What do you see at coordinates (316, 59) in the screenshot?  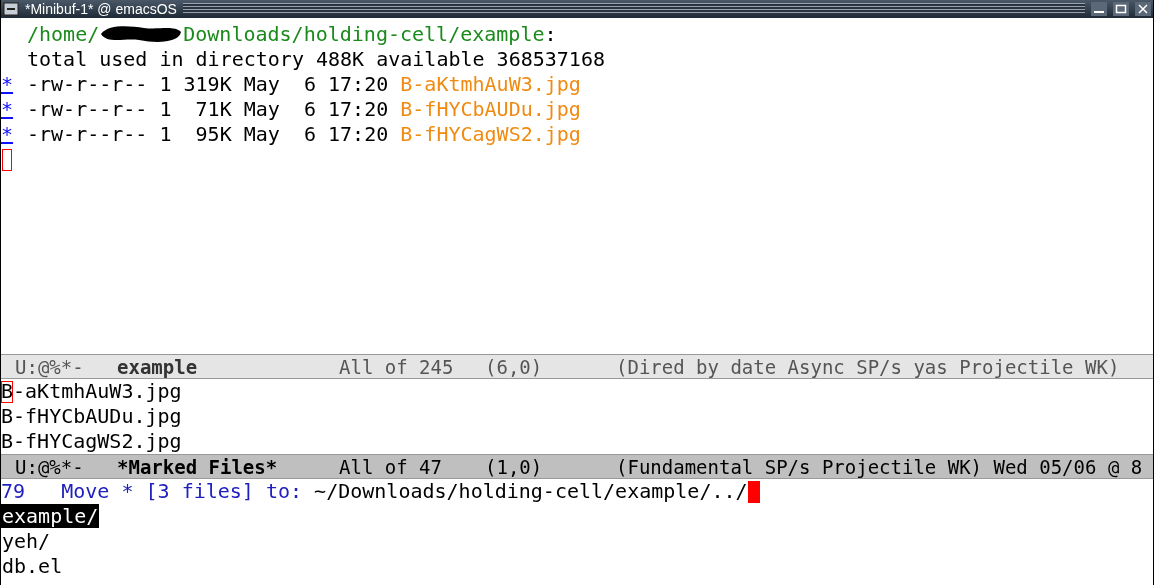 I see `directory-summary: total used in directory 488K available 368537168` at bounding box center [316, 59].